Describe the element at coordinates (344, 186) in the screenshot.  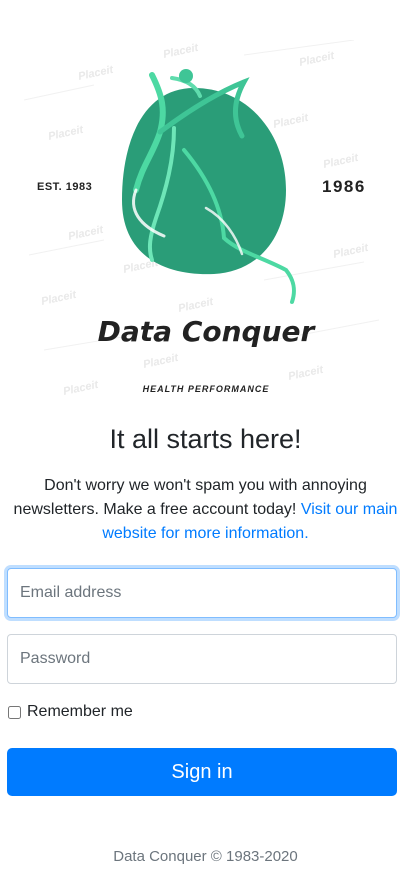
I see `logo-year-label: 1986` at that location.